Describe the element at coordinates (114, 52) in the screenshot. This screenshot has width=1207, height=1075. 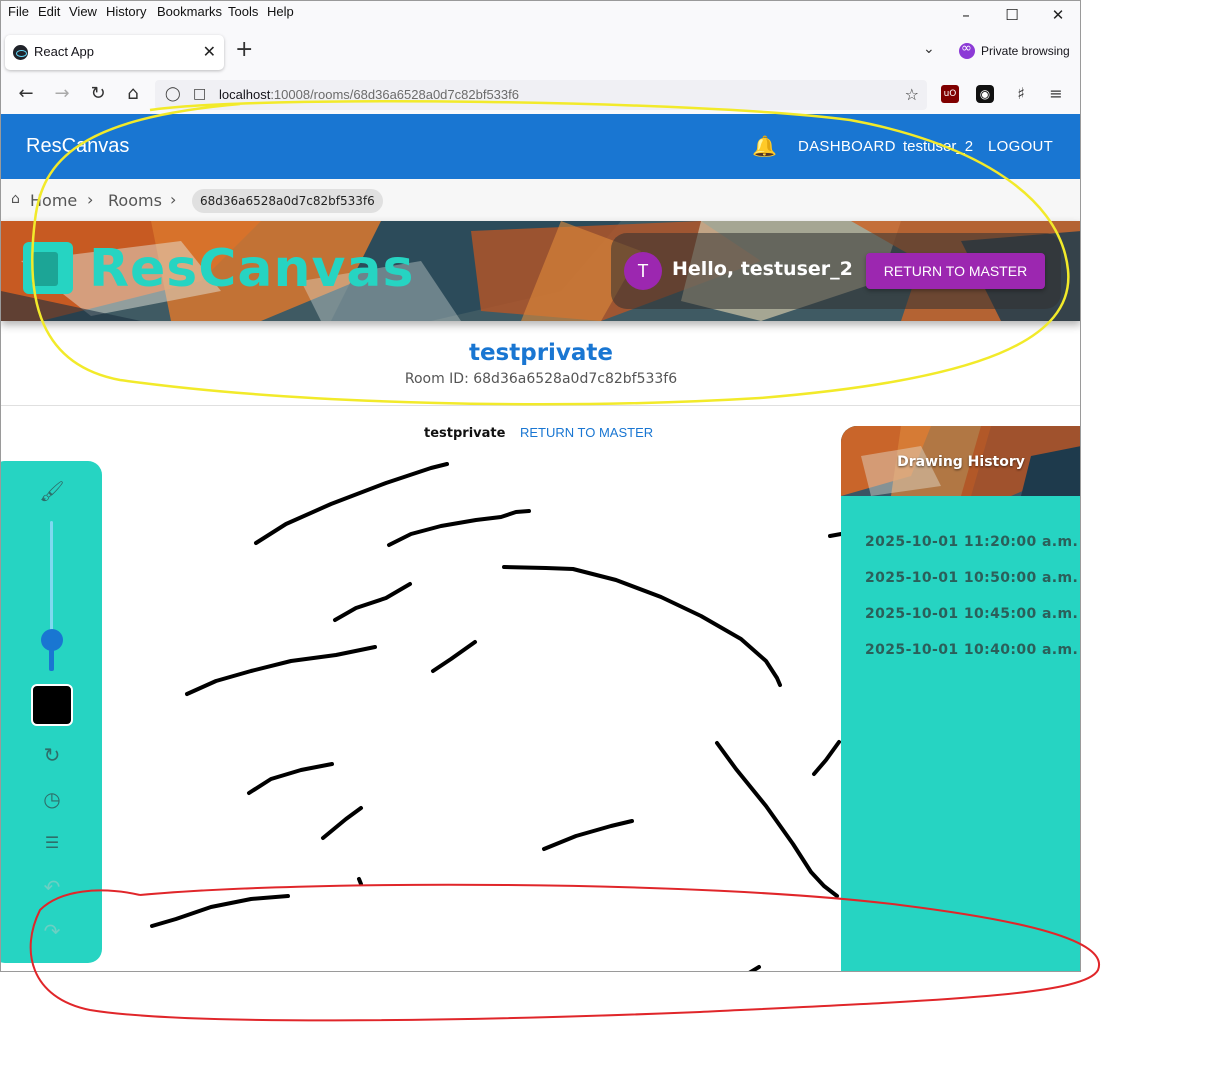
I see `tab-react-app: React App ✕` at that location.